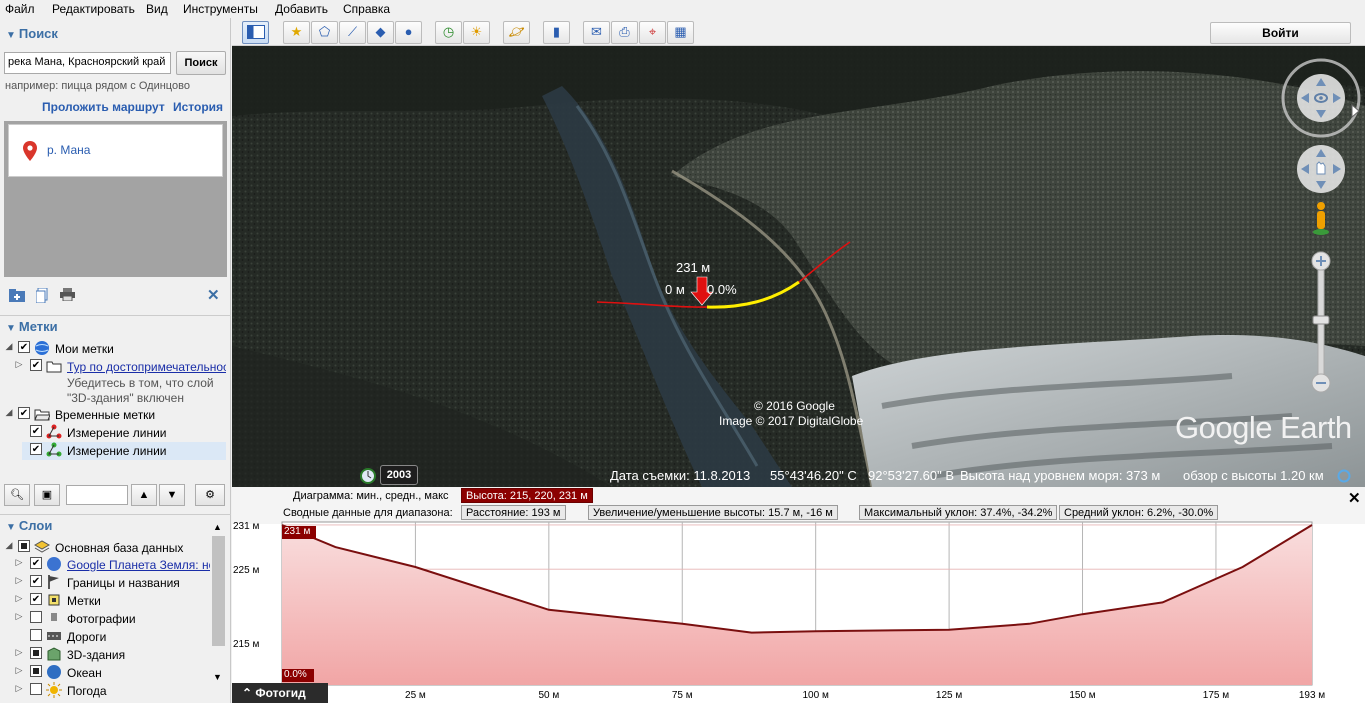 The image size is (1365, 703). What do you see at coordinates (107, 655) in the screenshot?
I see `layer-3d-buildings: ▷ 3D-здания` at bounding box center [107, 655].